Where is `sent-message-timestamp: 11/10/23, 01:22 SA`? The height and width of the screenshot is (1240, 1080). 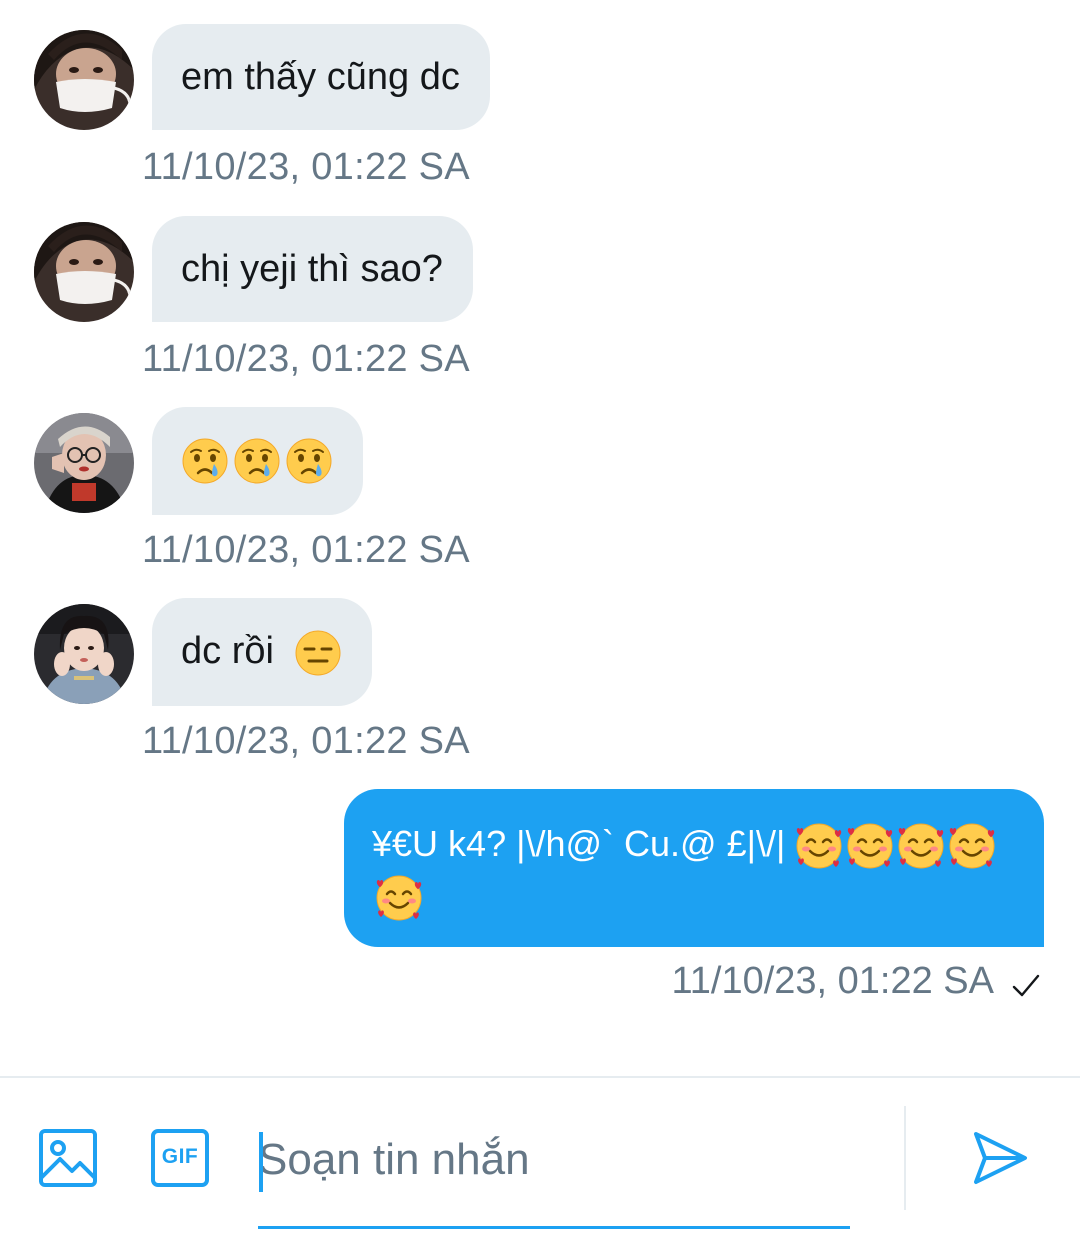 sent-message-timestamp: 11/10/23, 01:22 SA is located at coordinates (832, 981).